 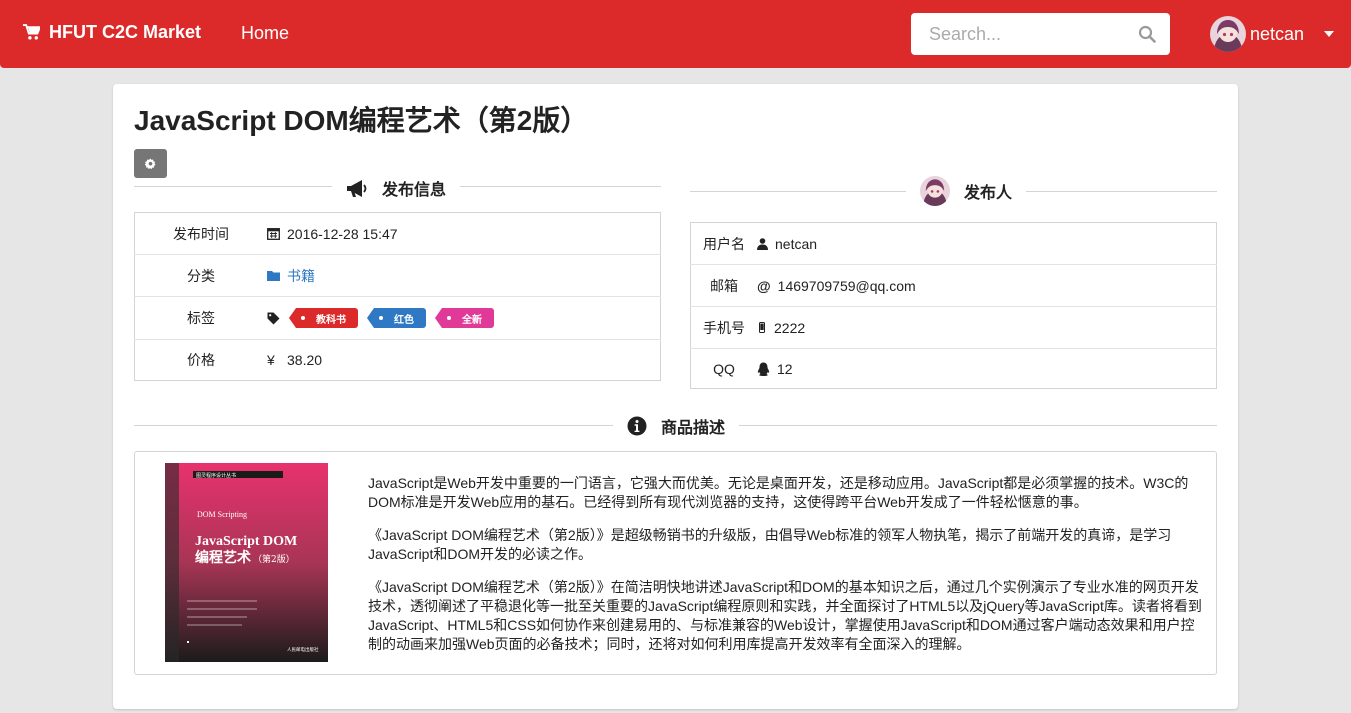 I want to click on tag-badge: 红色, so click(x=396, y=318).